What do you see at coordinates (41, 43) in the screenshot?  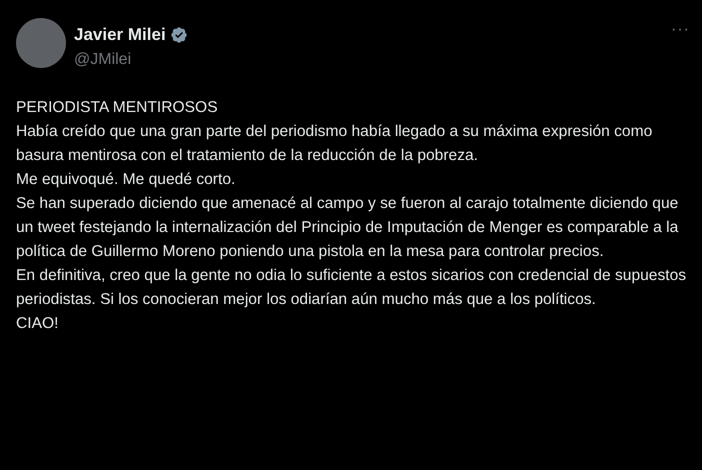 I see `avatar-placeholder` at bounding box center [41, 43].